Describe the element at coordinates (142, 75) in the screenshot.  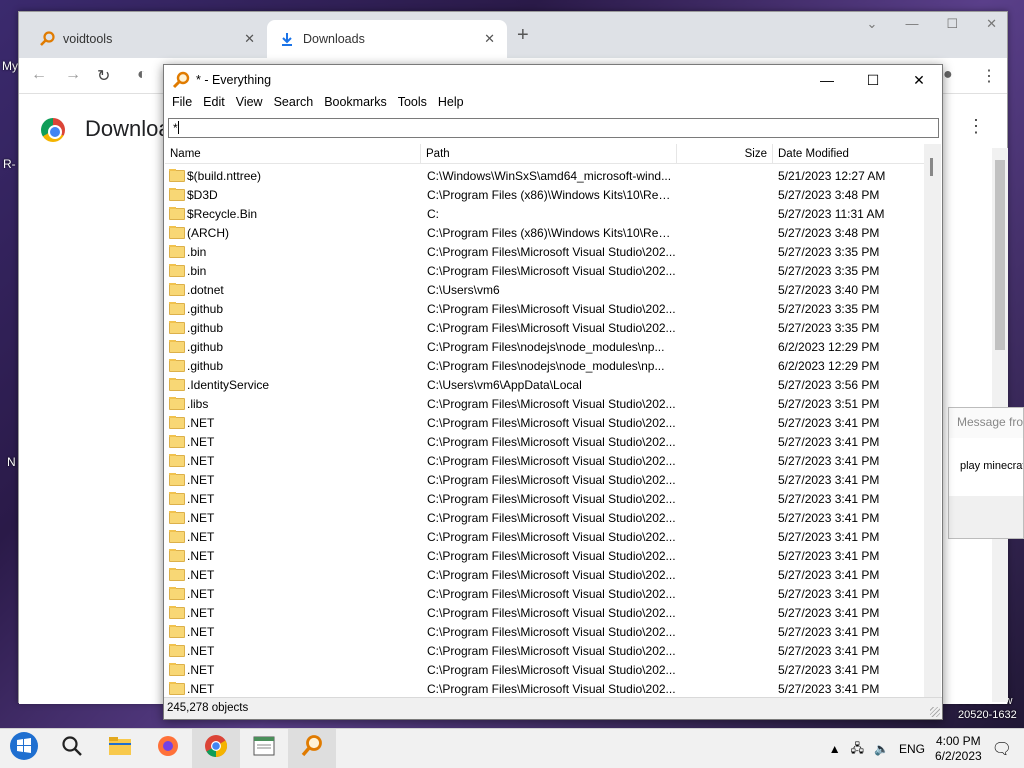
I see `site-info-icon: ◐` at that location.